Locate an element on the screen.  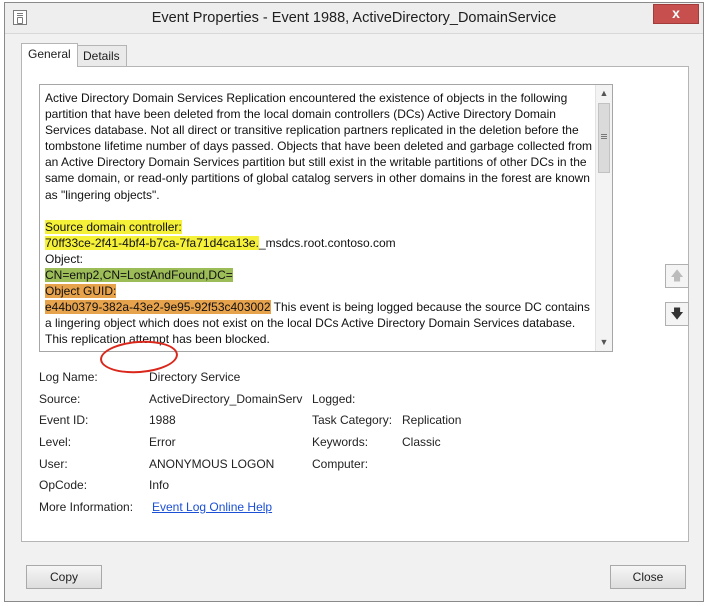
source-label: Source: is located at coordinates (60, 399).